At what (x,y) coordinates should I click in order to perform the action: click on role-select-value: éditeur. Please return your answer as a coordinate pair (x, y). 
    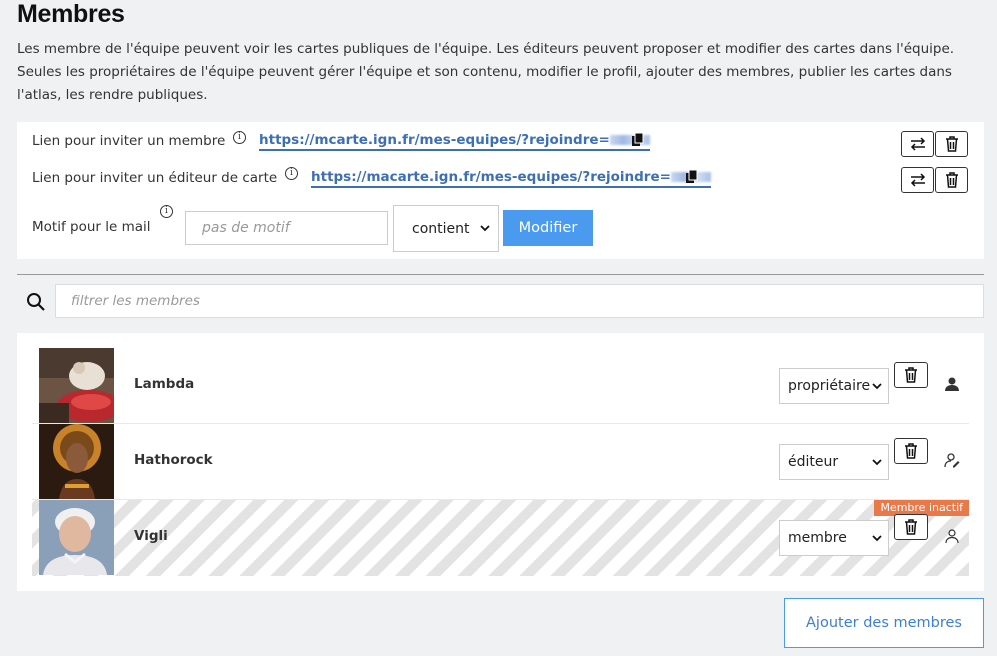
    Looking at the image, I should click on (813, 462).